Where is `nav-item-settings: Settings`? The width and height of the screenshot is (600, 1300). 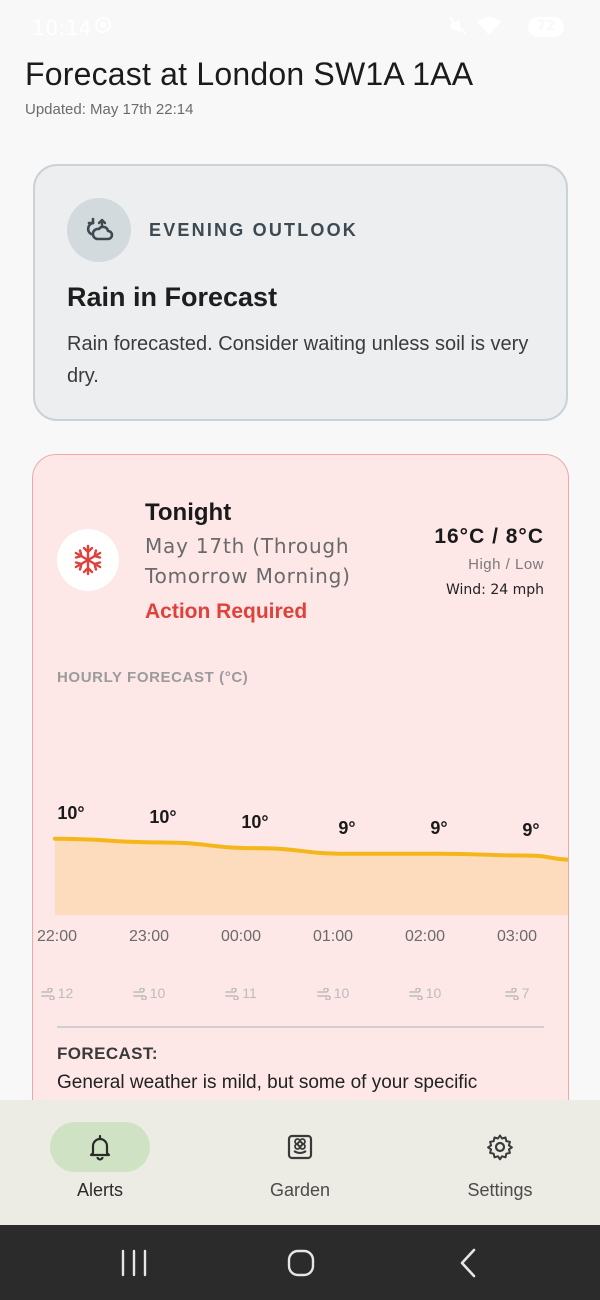
nav-item-settings: Settings is located at coordinates (500, 1162).